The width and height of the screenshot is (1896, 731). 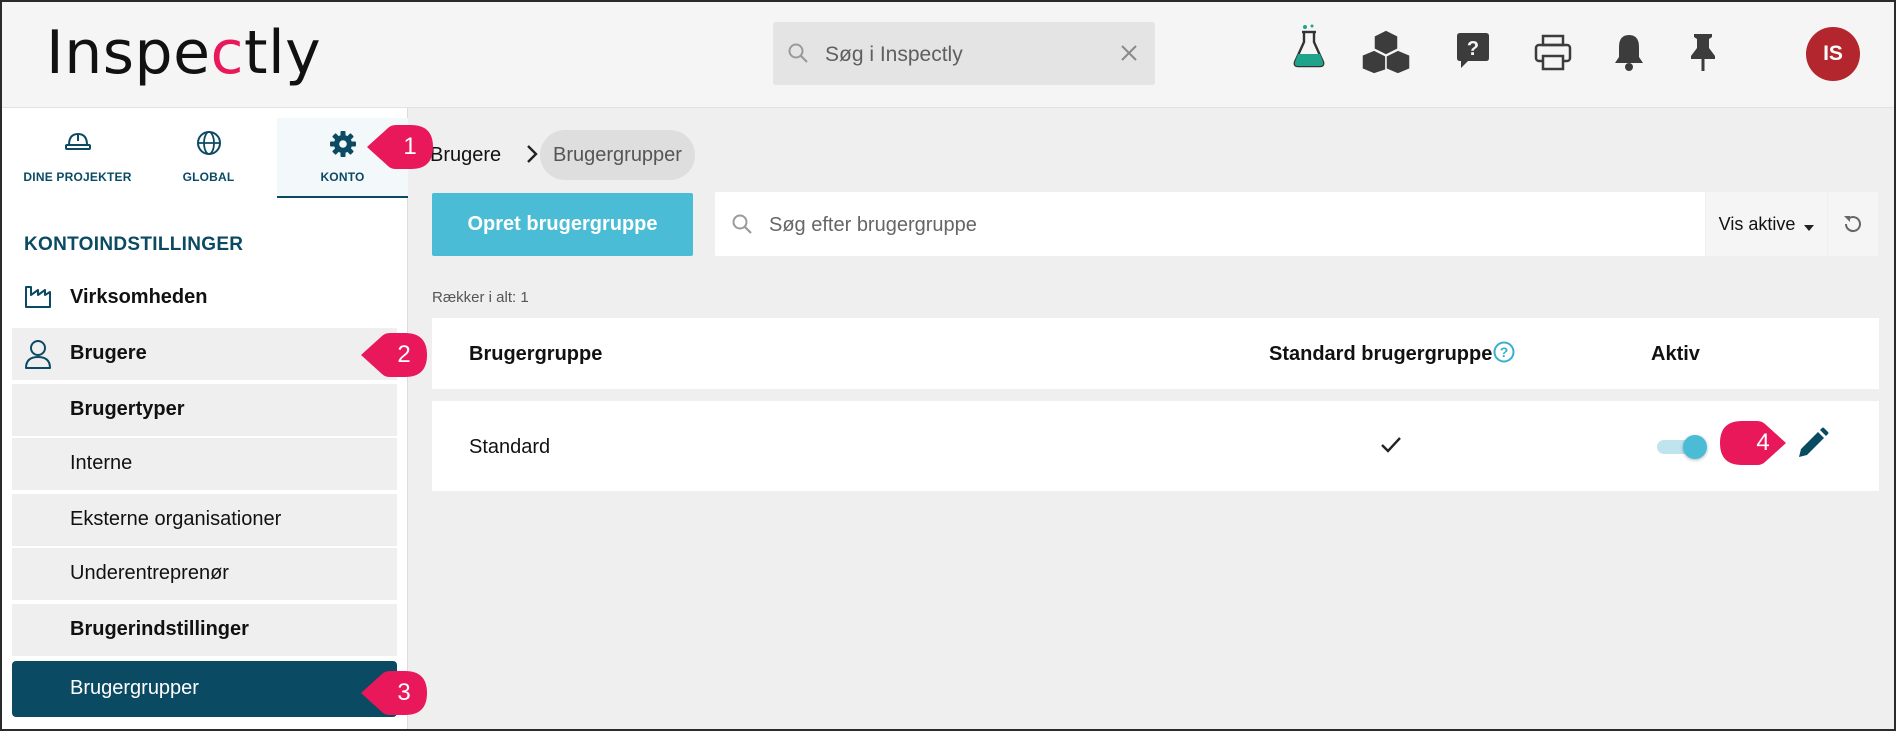 I want to click on column-header-brugergruppe: Brugergruppe, so click(x=535, y=354).